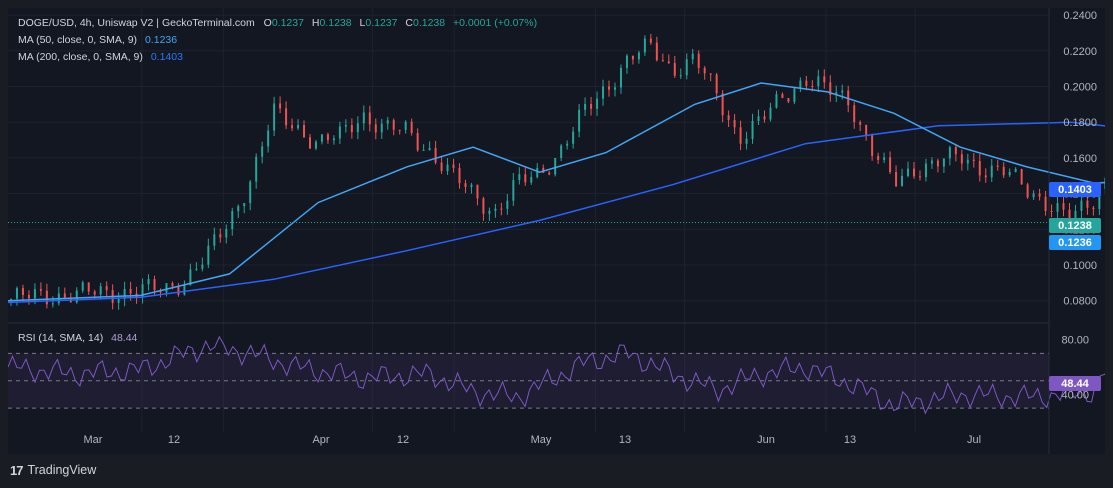 This screenshot has height=488, width=1113. I want to click on rsi-legend: RSI (14, SMA, 14) 48.44, so click(77, 338).